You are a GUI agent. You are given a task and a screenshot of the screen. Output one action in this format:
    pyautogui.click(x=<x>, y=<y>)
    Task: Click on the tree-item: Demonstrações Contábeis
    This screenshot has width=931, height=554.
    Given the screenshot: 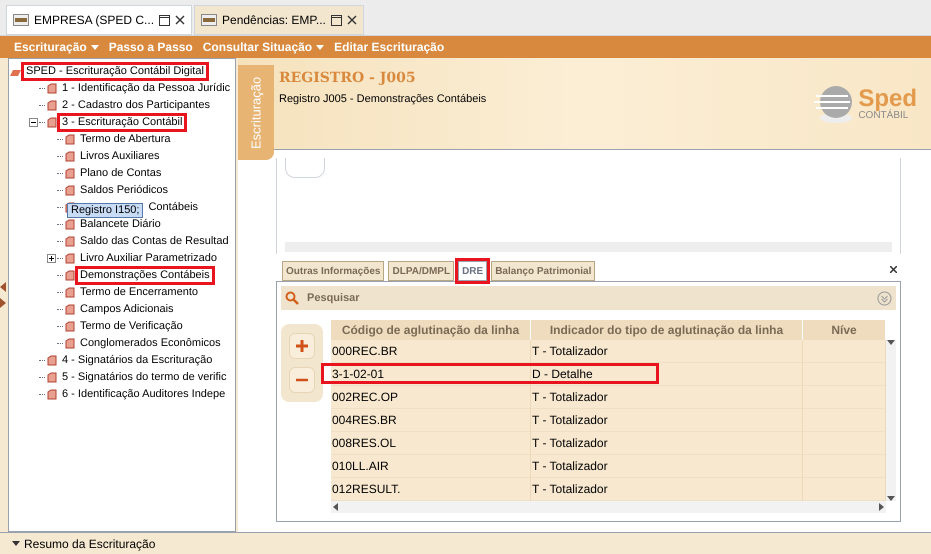 What is the action you would take?
    pyautogui.click(x=145, y=275)
    